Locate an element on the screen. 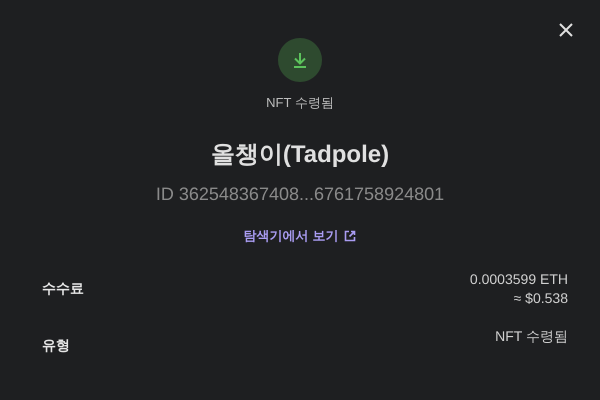 The height and width of the screenshot is (400, 600). nft-title: 올챙이(Tadpole) is located at coordinates (300, 155).